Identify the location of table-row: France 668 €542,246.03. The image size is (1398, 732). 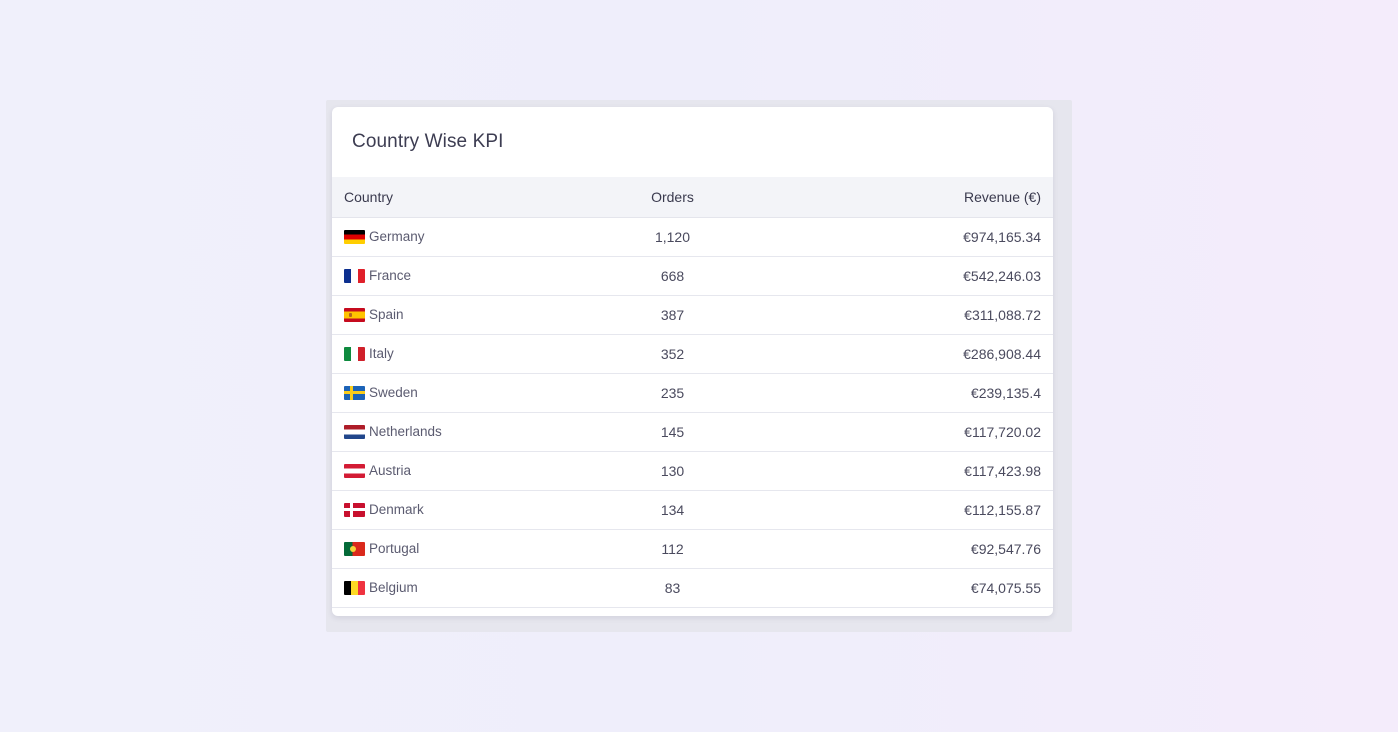
(692, 276).